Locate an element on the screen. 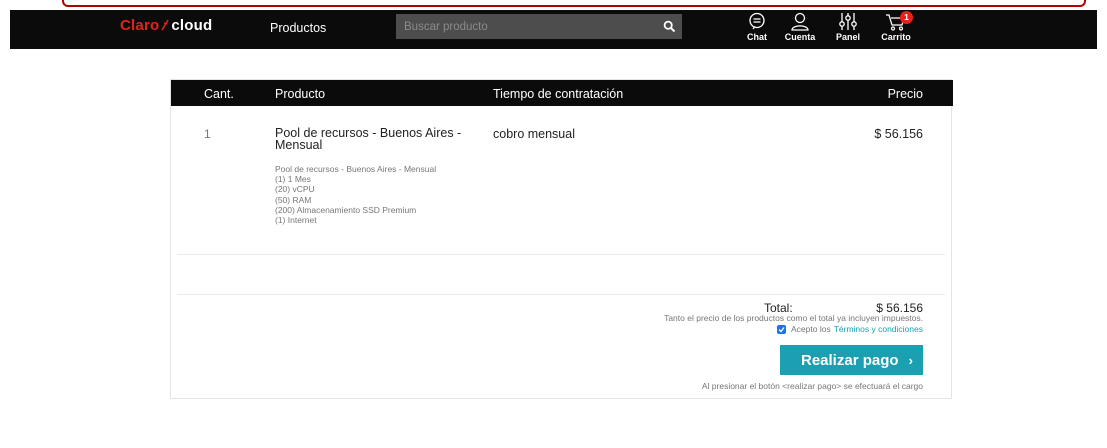 Image resolution: width=1107 pixels, height=448 pixels. nav-account-button: Cuenta is located at coordinates (800, 30).